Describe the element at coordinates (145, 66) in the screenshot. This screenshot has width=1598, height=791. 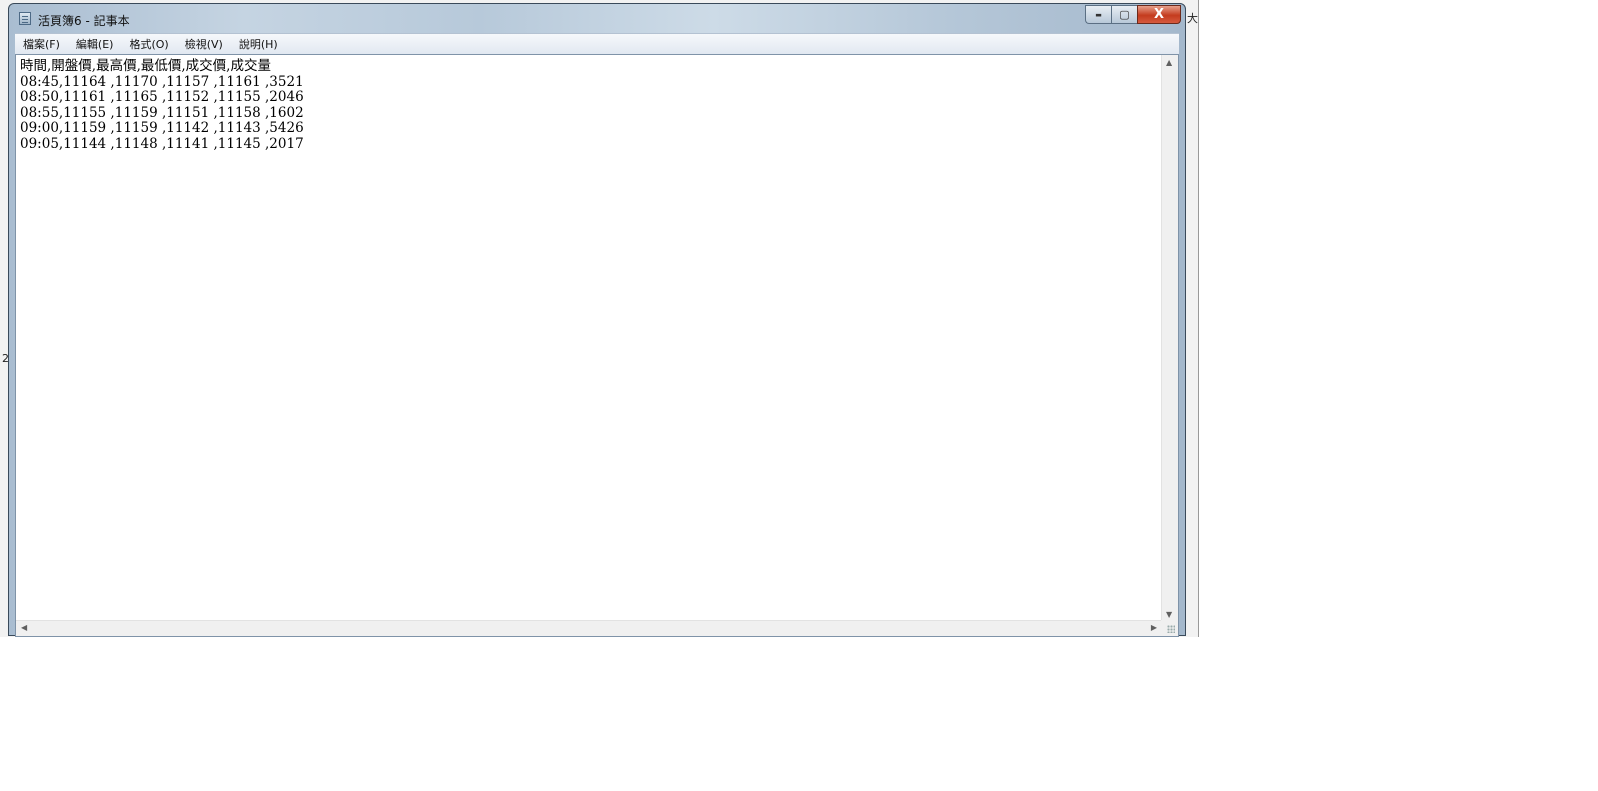
I see `text-line: 時間,開盤價,最高價,最低價,成交價,成交量` at that location.